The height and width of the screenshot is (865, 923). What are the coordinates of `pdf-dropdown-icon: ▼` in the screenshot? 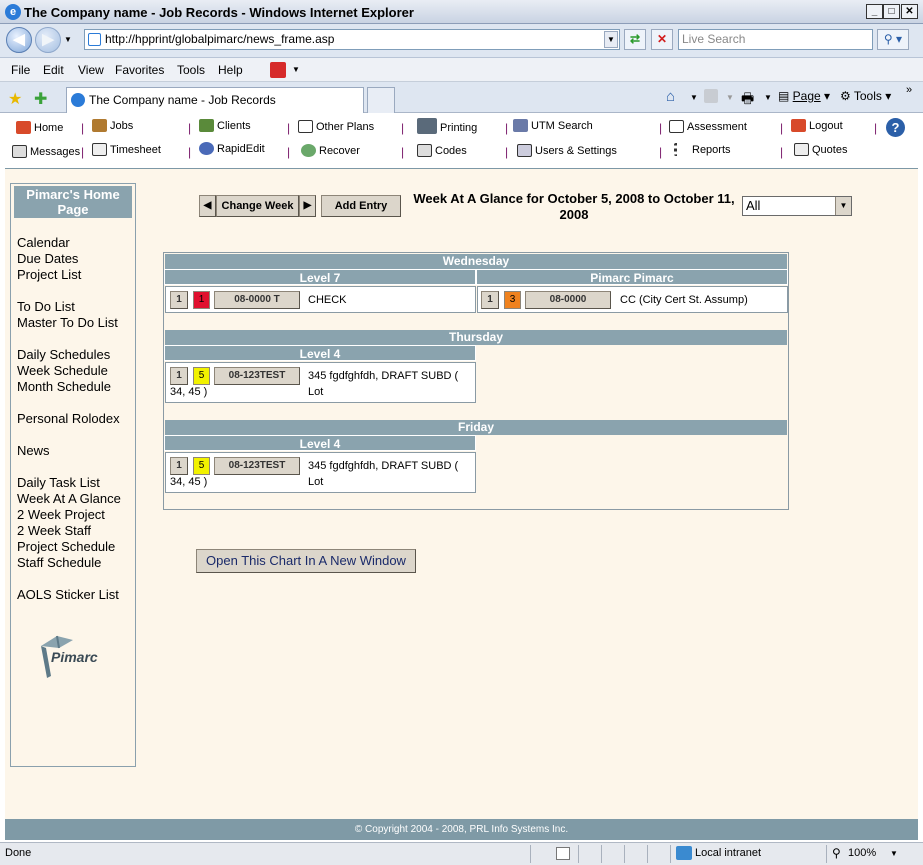 It's located at (296, 69).